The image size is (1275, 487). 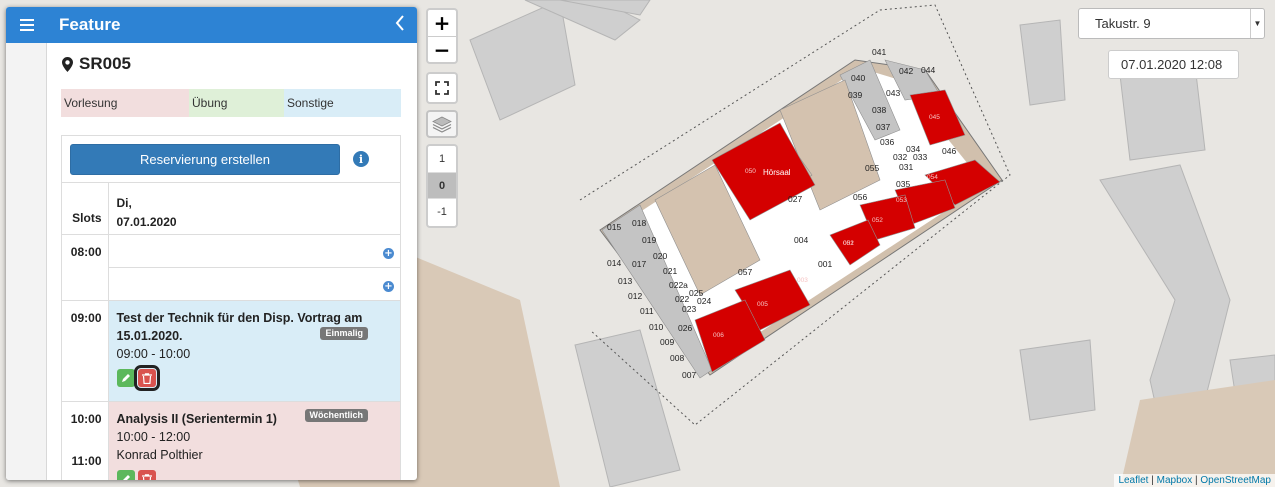 I want to click on day-name: Di,, so click(x=124, y=203).